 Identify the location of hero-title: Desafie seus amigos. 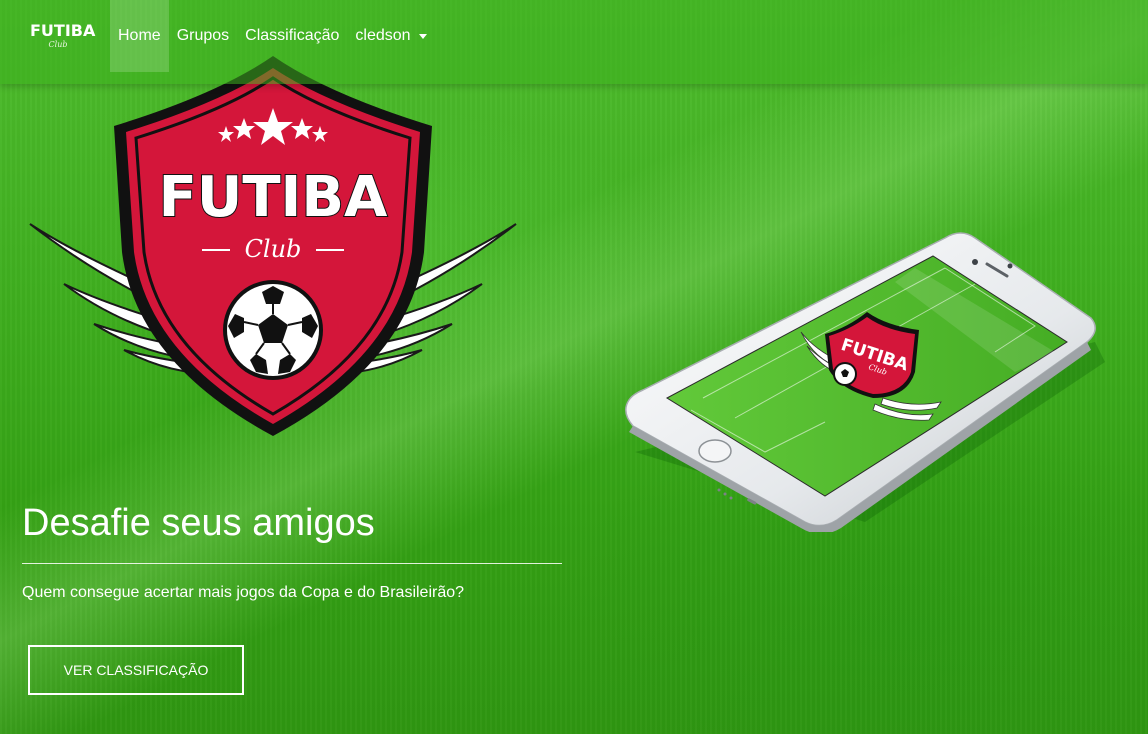
(198, 523).